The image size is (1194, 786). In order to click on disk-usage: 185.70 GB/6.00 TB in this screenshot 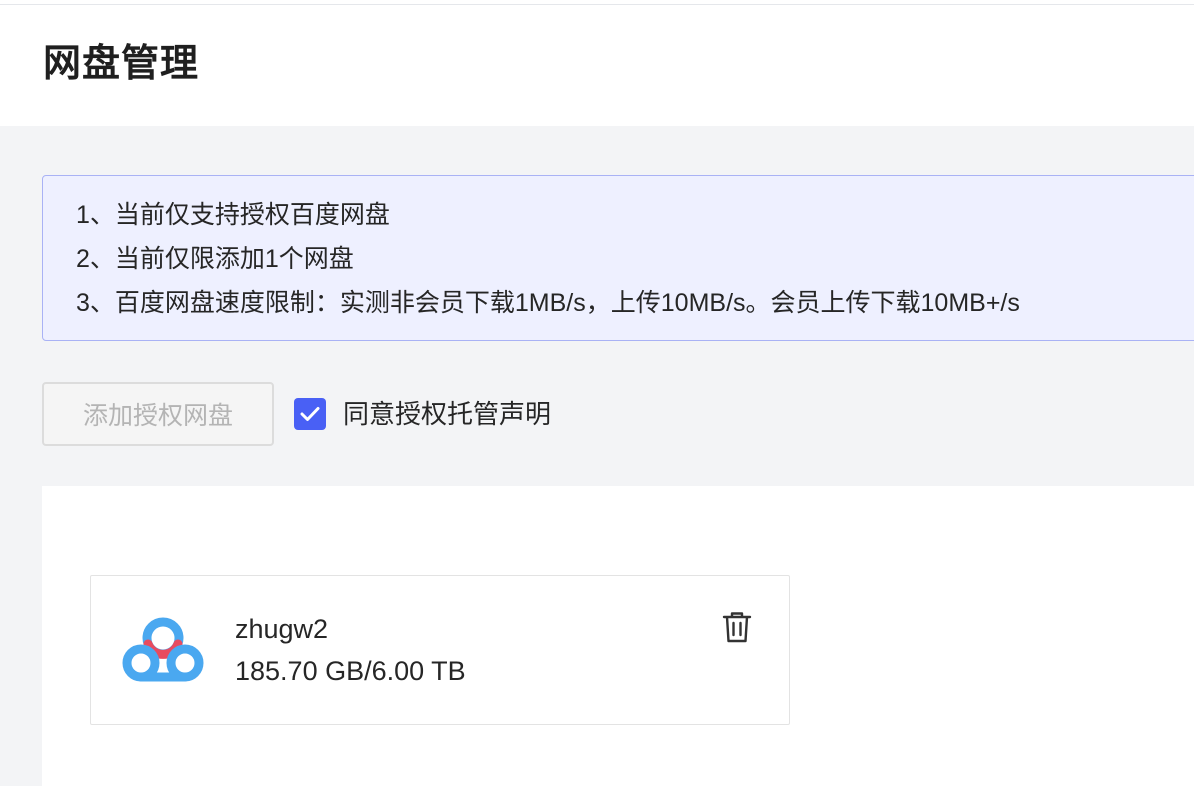, I will do `click(350, 671)`.